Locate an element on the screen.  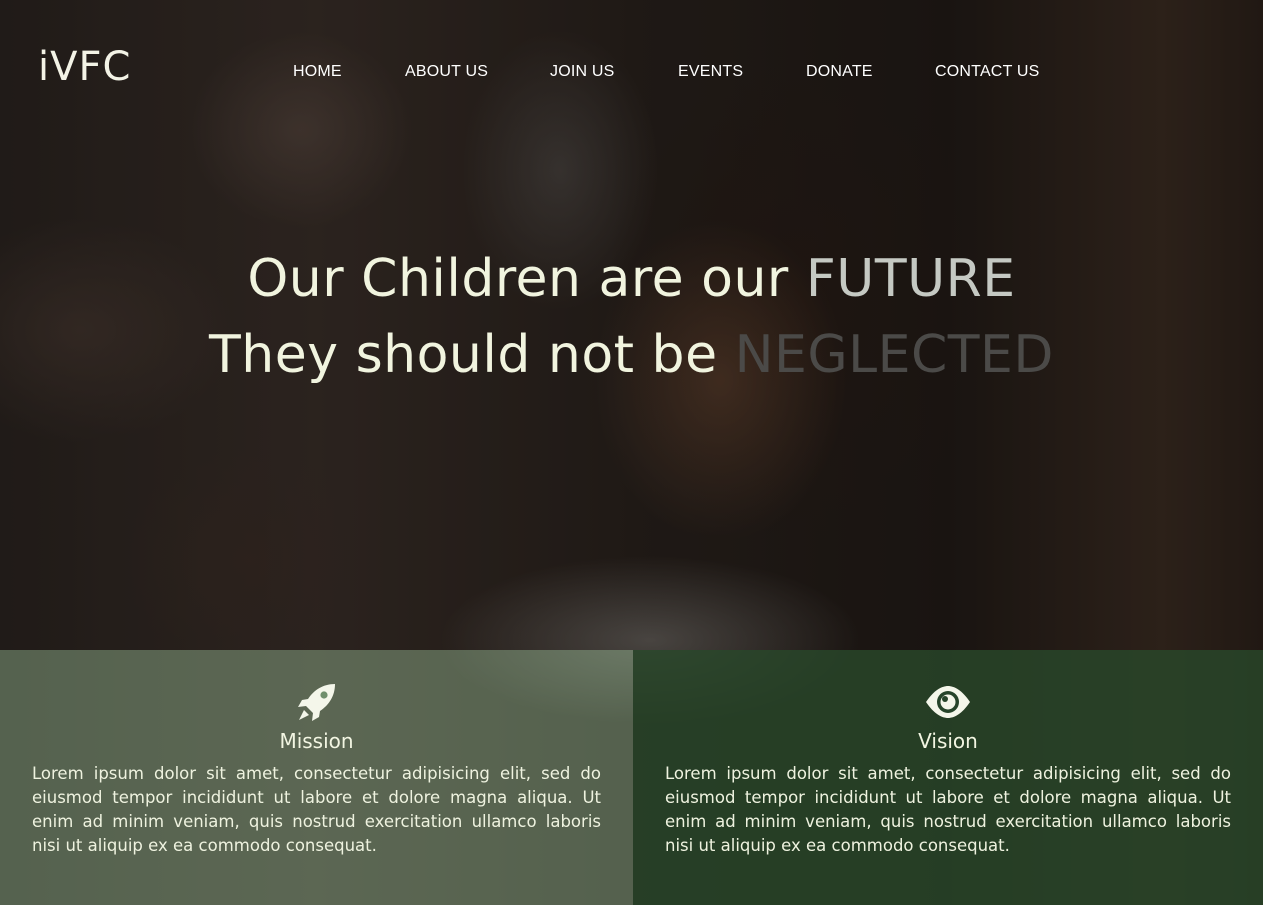
hero-accent-future: FUTURE is located at coordinates (910, 279).